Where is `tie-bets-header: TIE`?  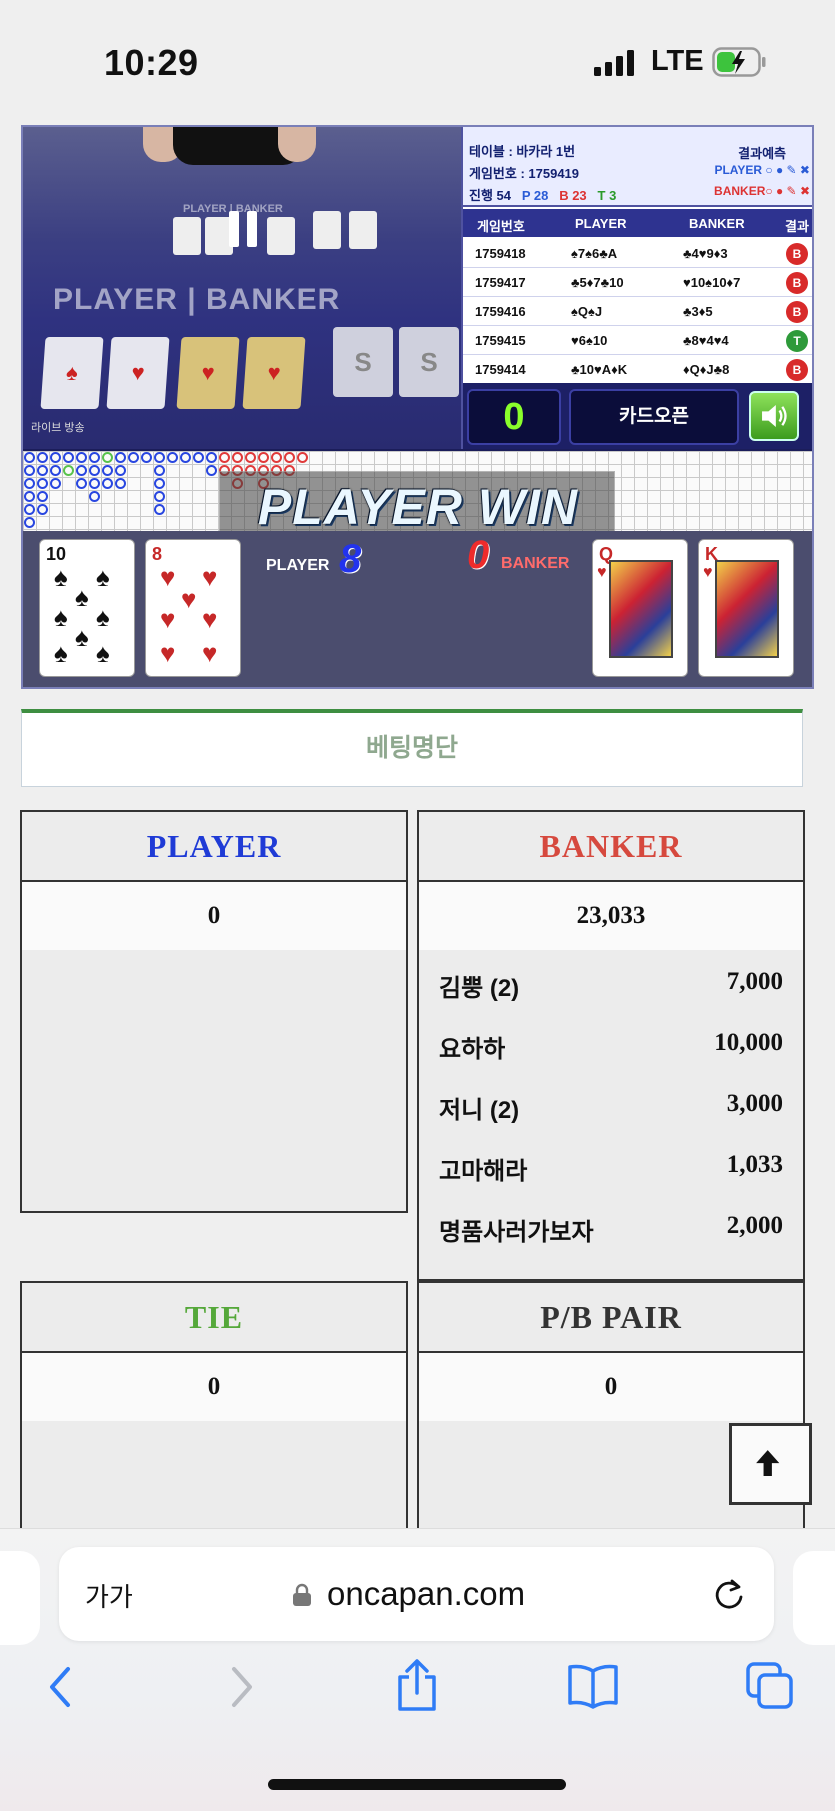 tie-bets-header: TIE is located at coordinates (214, 1318).